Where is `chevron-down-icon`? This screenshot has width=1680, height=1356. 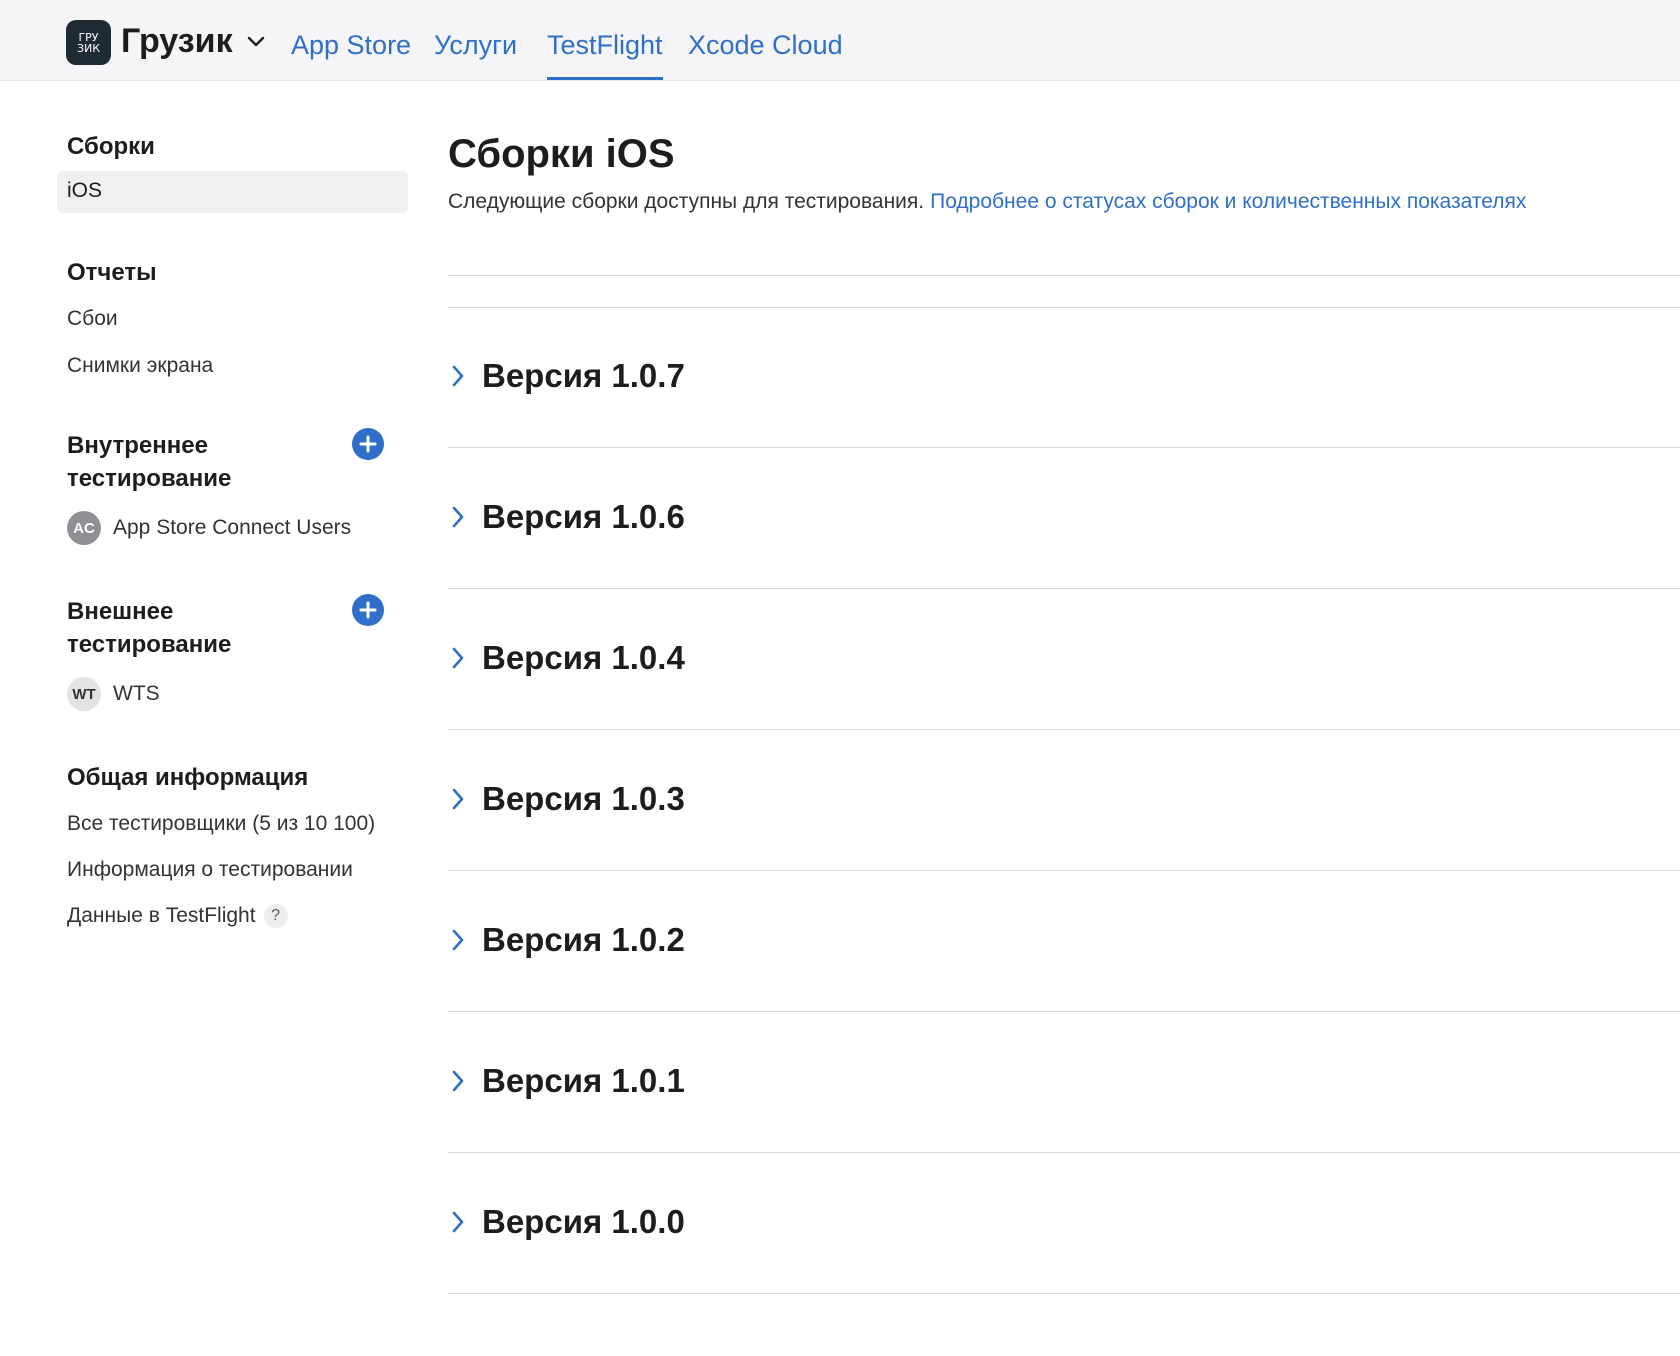 chevron-down-icon is located at coordinates (256, 42).